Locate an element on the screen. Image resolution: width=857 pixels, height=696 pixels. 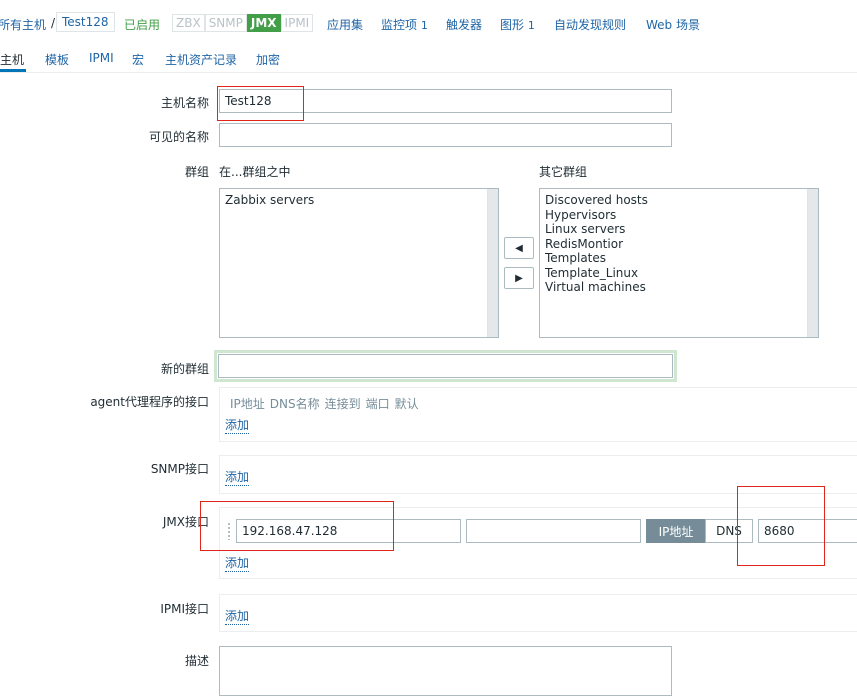
ipmi-interfaces-panel: 添加 is located at coordinates (538, 613).